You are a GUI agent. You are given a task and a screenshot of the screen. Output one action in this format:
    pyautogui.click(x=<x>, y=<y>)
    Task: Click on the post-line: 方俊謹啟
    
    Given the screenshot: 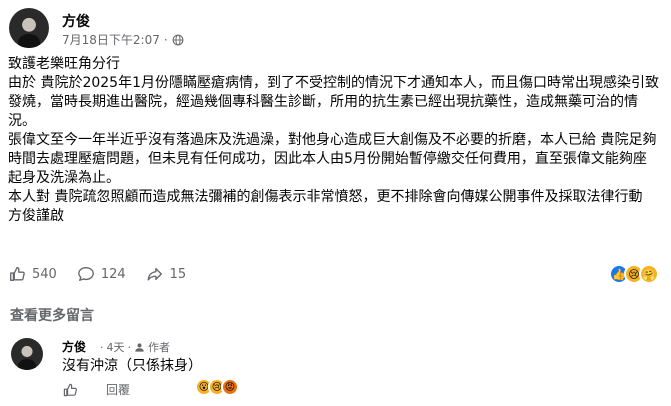 What is the action you would take?
    pyautogui.click(x=36, y=216)
    